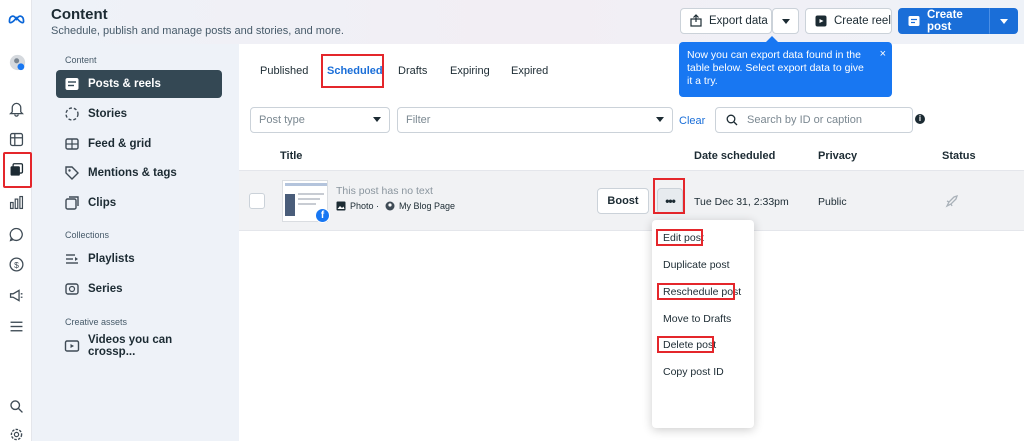 This screenshot has width=1024, height=441. I want to click on filter-select: Filter, so click(535, 120).